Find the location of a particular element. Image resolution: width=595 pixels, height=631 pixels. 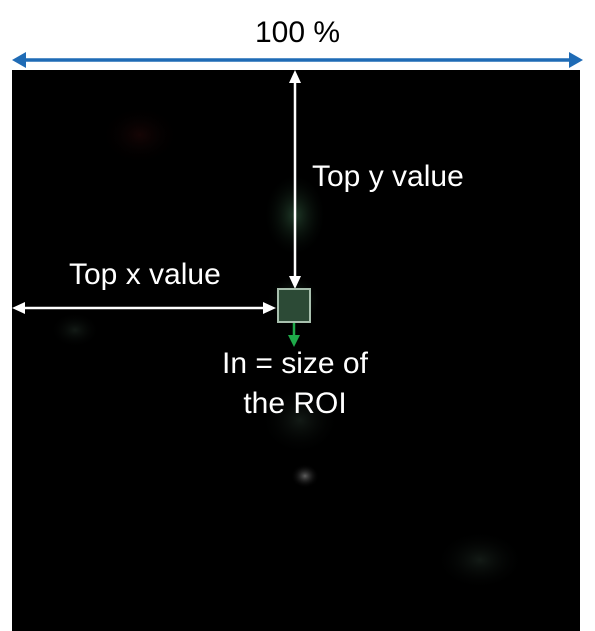

roi-size-label: In = size of the ROI is located at coordinates (295, 383).